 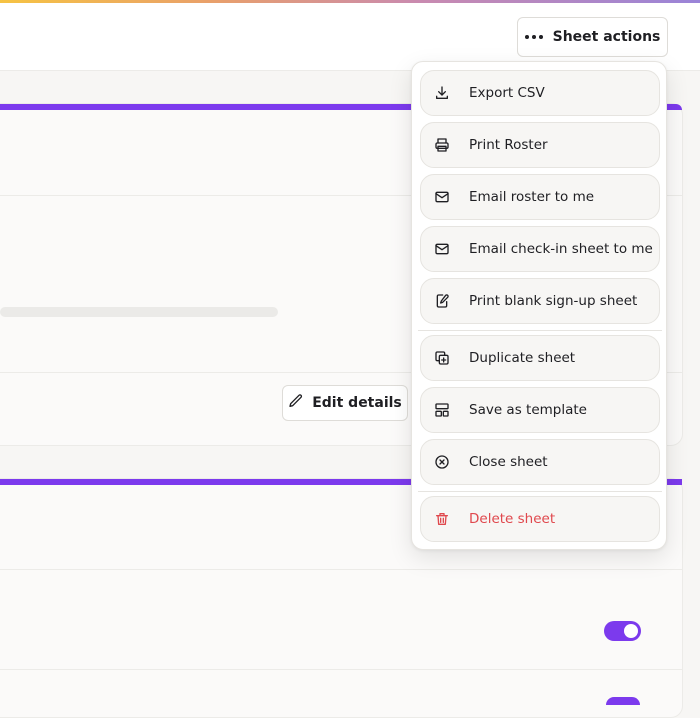 I want to click on printer-icon, so click(x=442, y=145).